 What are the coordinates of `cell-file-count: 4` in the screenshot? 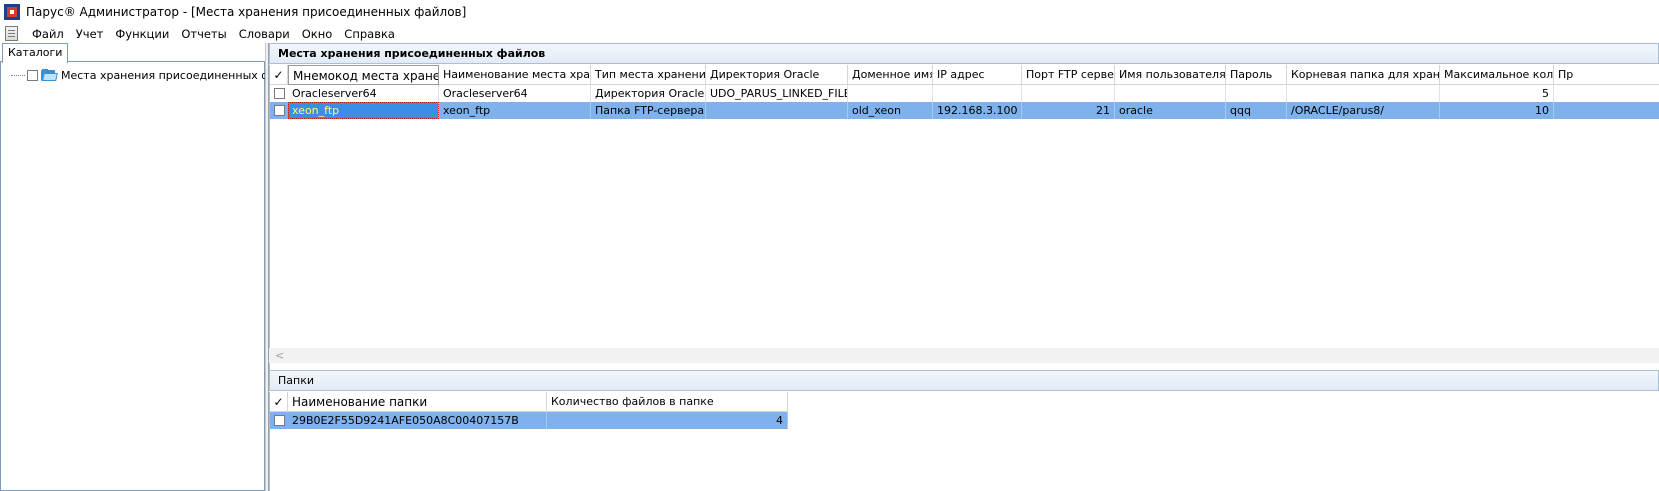 It's located at (667, 420).